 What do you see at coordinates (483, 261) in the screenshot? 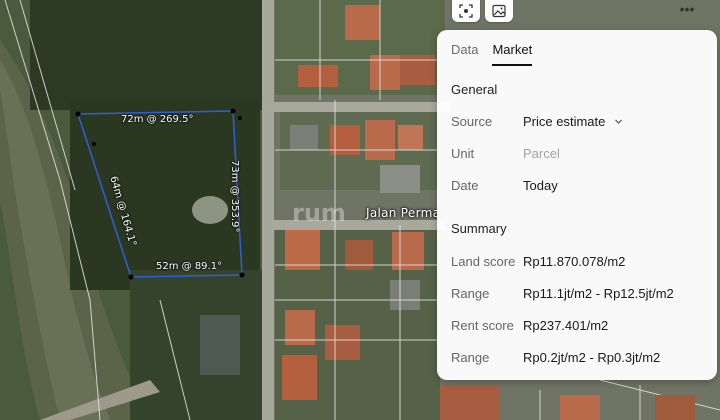
I see `land-score-label: Land score` at bounding box center [483, 261].